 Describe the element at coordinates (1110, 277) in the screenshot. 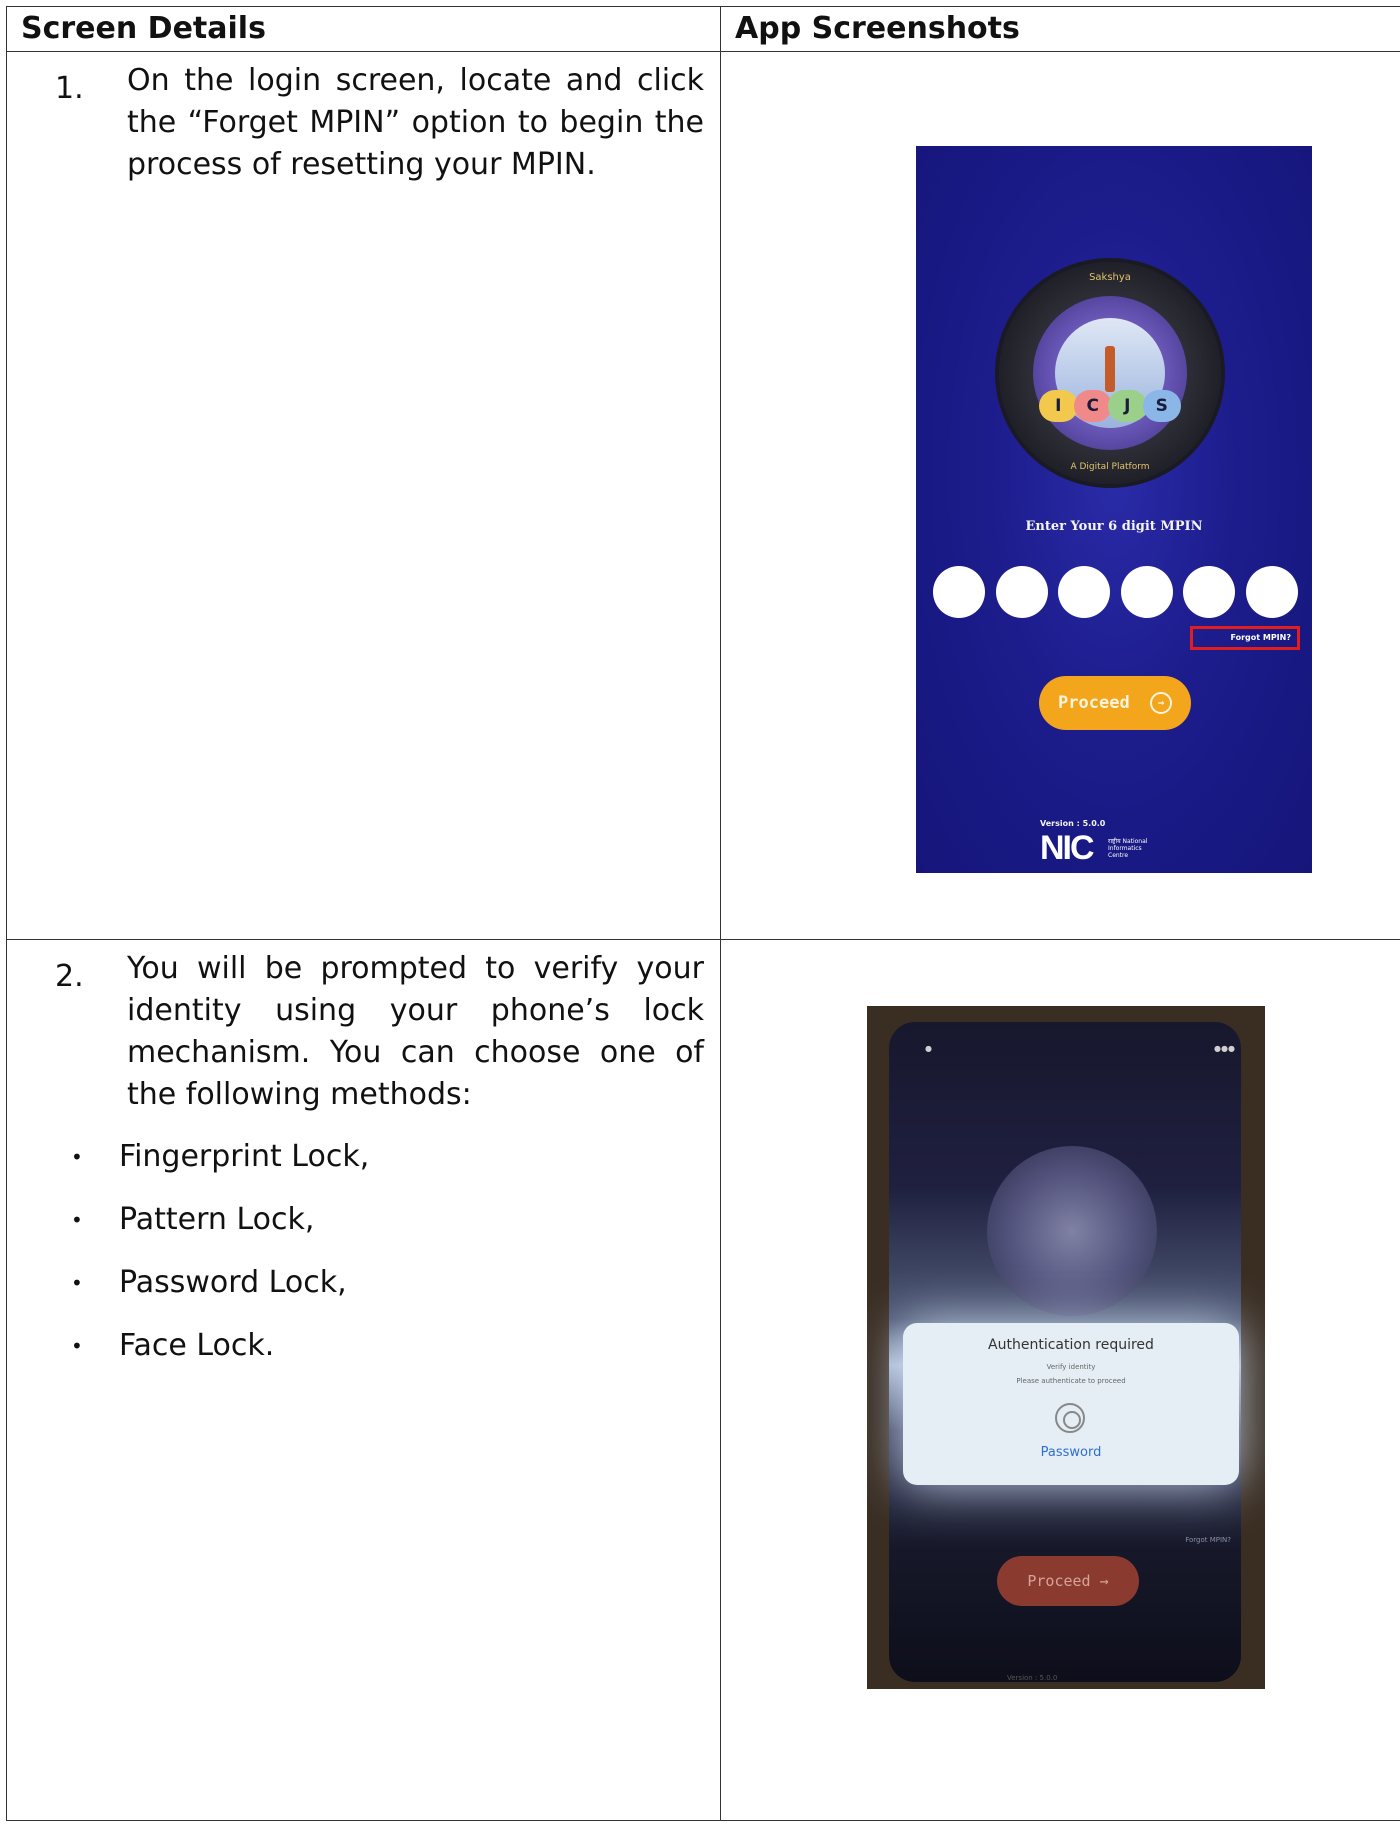

I see `logo-top-text: Sakshya` at that location.